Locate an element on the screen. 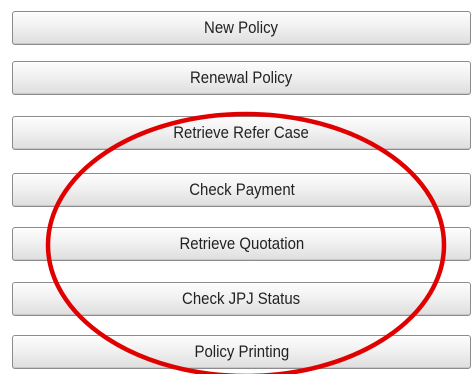 The height and width of the screenshot is (374, 473). policy-printing-button: Policy Printing is located at coordinates (241, 352).